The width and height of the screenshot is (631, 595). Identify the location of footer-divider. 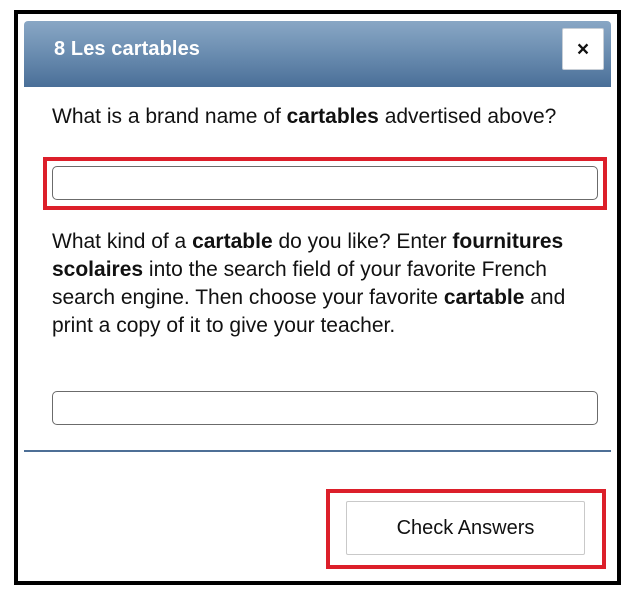
(317, 451).